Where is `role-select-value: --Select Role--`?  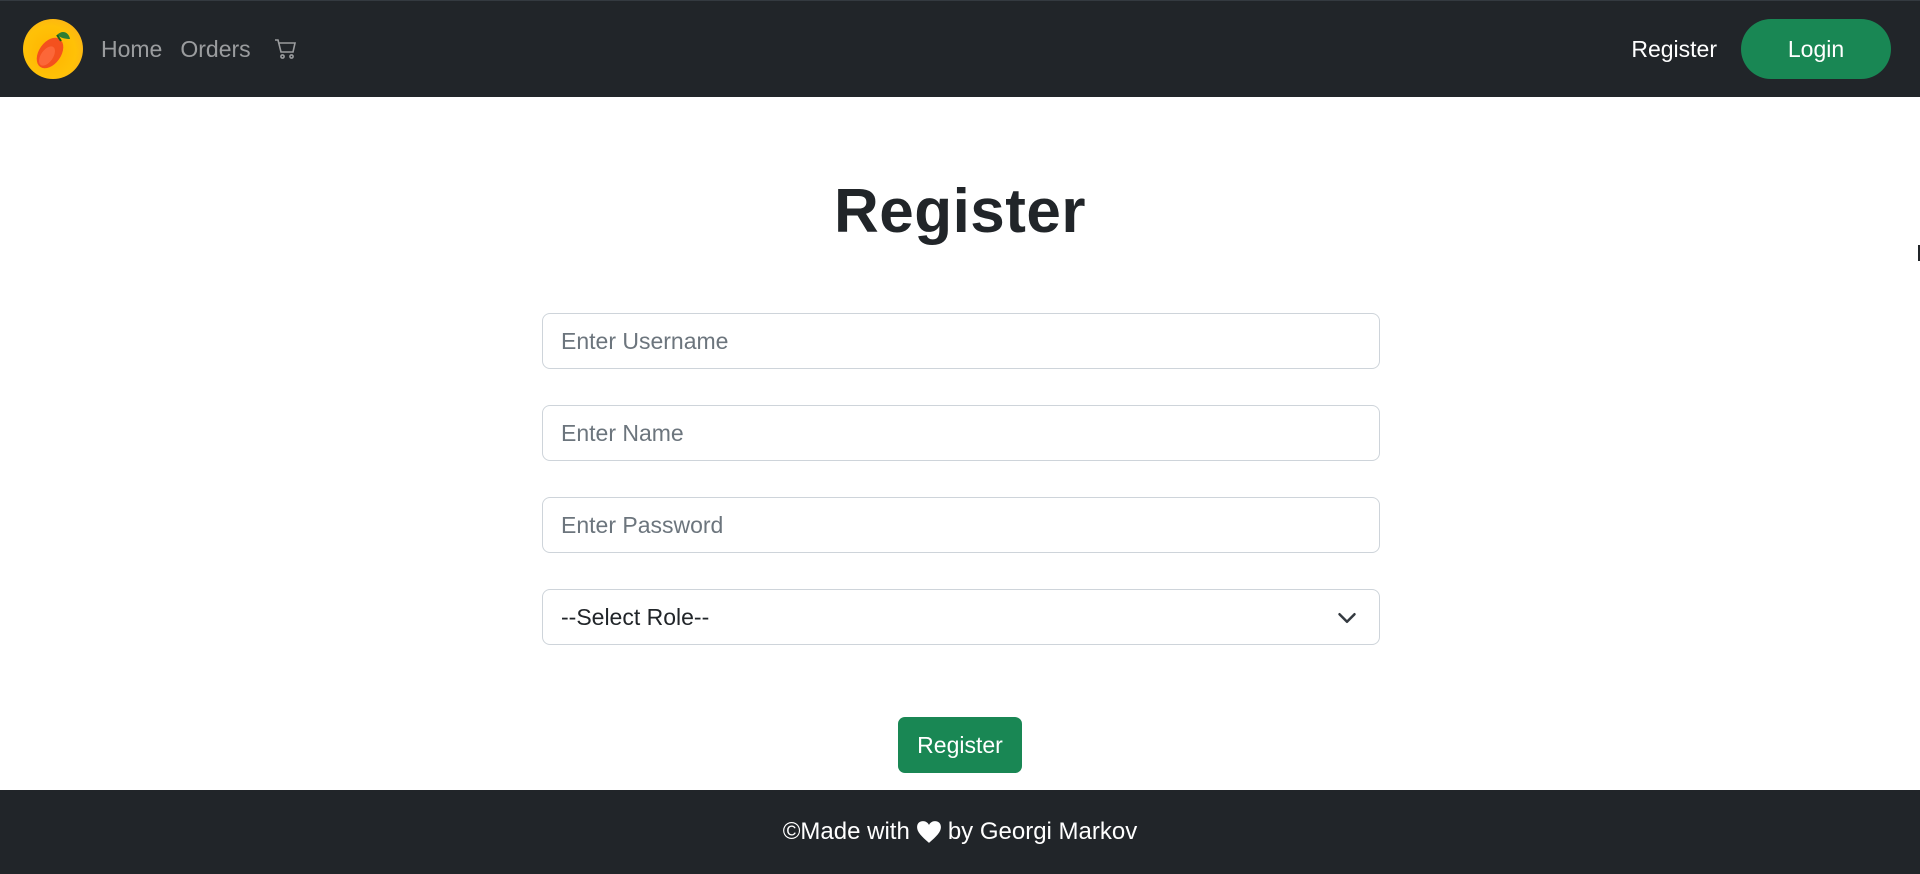 role-select-value: --Select Role-- is located at coordinates (635, 616).